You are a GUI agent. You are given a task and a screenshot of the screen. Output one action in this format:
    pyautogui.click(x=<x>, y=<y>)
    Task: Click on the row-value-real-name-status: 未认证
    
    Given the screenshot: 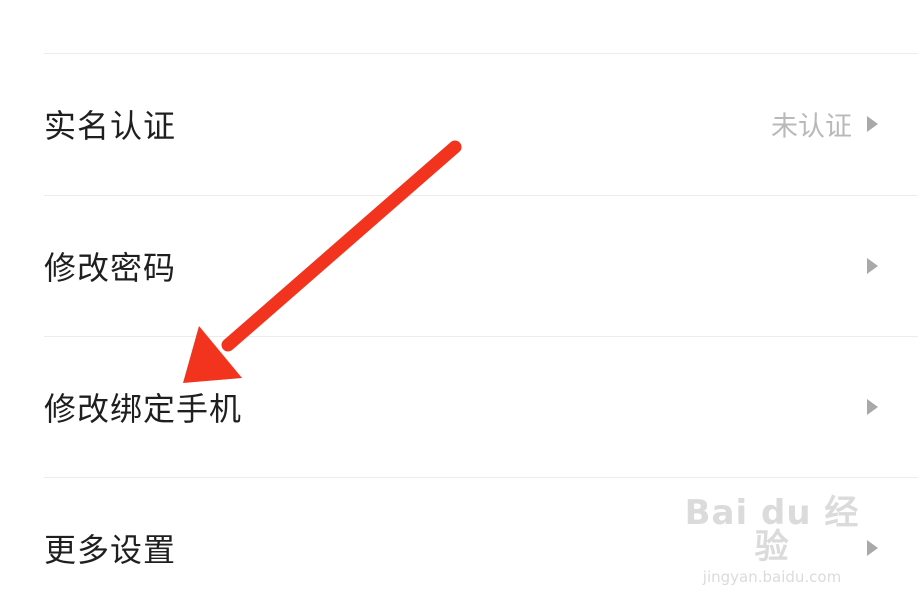 What is the action you would take?
    pyautogui.click(x=811, y=127)
    